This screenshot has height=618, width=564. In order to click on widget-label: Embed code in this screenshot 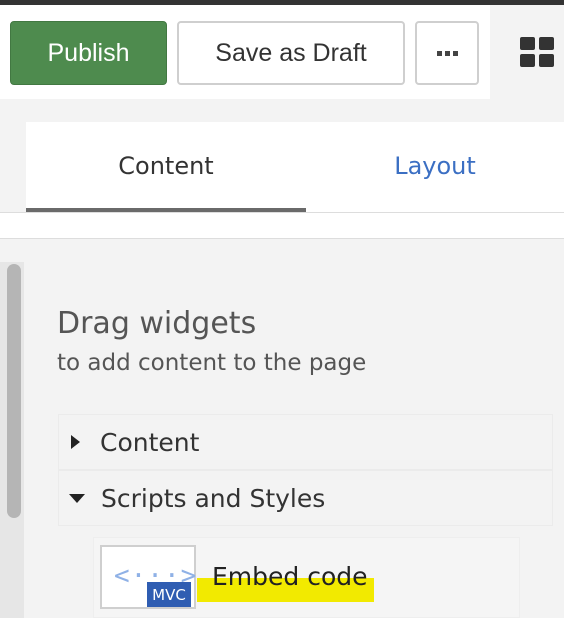, I will do `click(290, 576)`.